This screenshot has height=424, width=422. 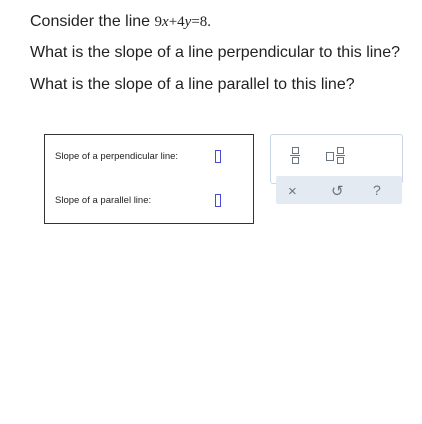 I want to click on line-equation: 9x+4y=8., so click(x=183, y=22).